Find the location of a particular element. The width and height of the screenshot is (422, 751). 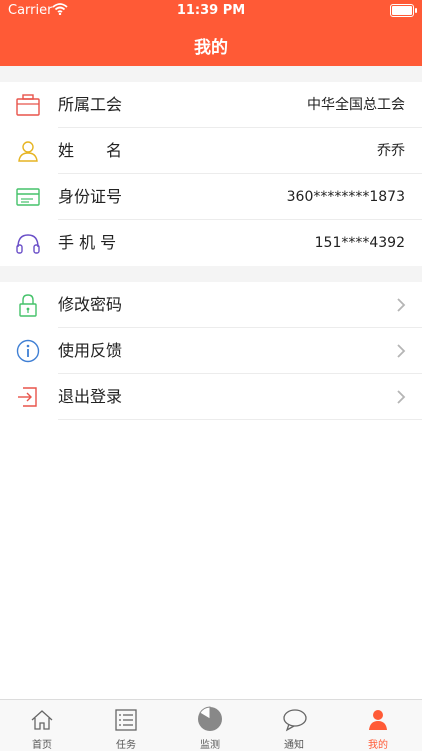

clock-time: 11:39 PM is located at coordinates (211, 10).